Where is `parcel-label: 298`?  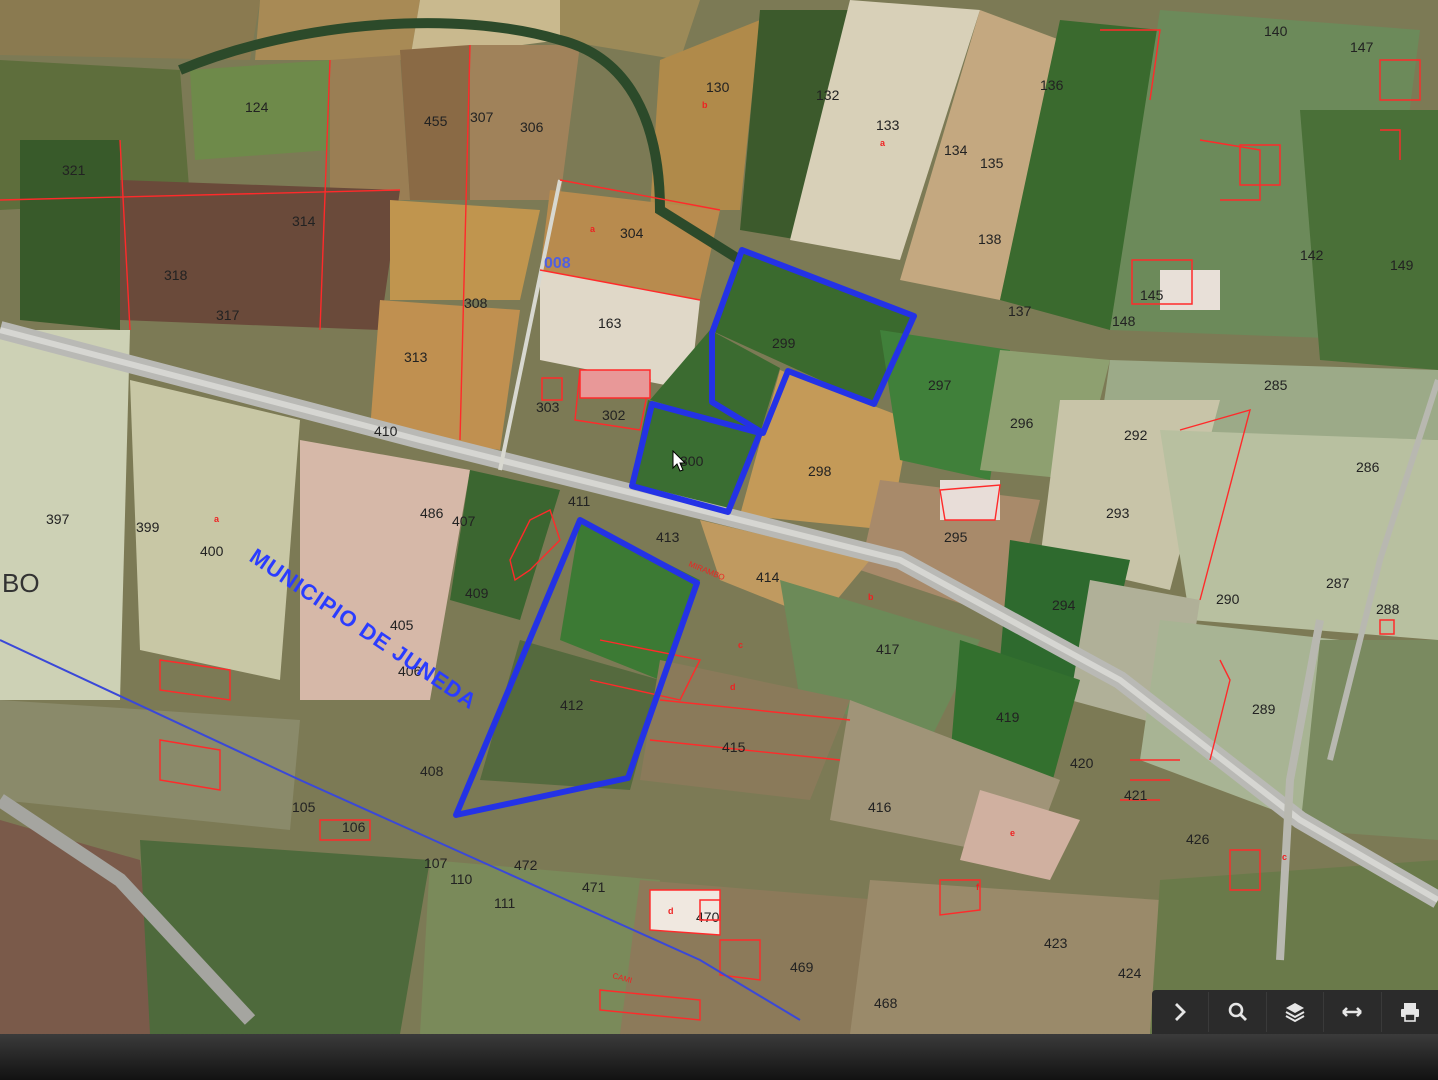 parcel-label: 298 is located at coordinates (820, 471).